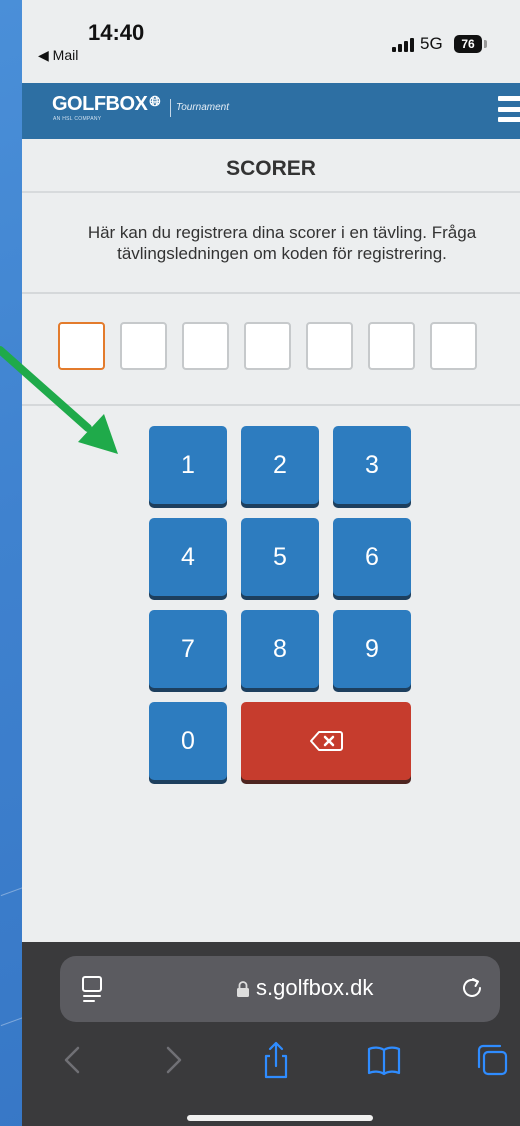 Image resolution: width=520 pixels, height=1126 pixels. I want to click on key-2: 2, so click(280, 465).